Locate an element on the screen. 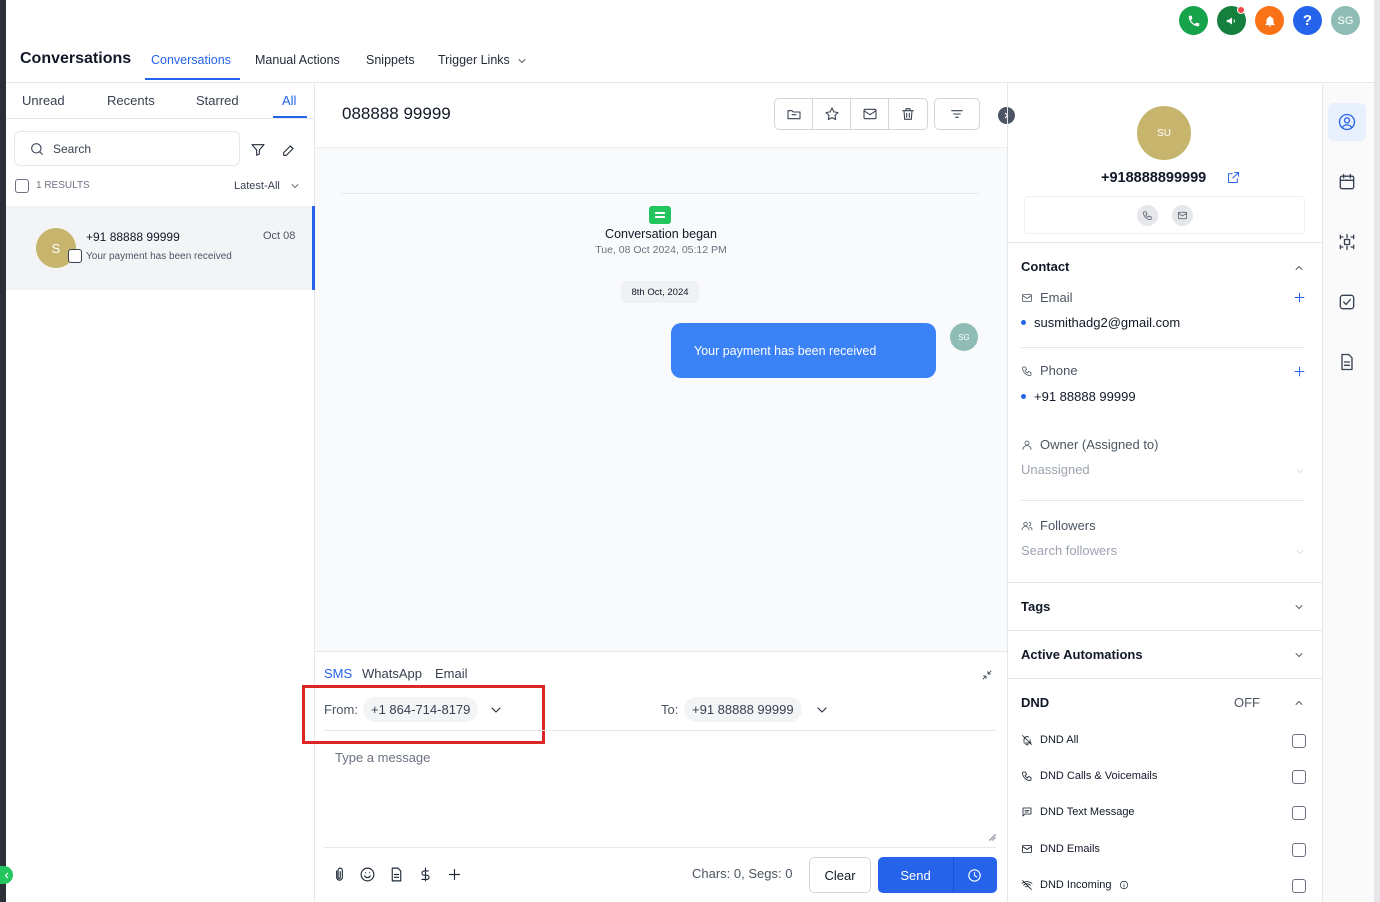  composer-tab-email: Email is located at coordinates (451, 673).